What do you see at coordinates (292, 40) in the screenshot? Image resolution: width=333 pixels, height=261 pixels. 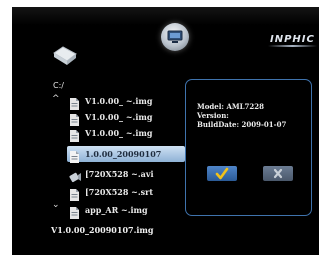 I see `brand-logo: INPHIC` at bounding box center [292, 40].